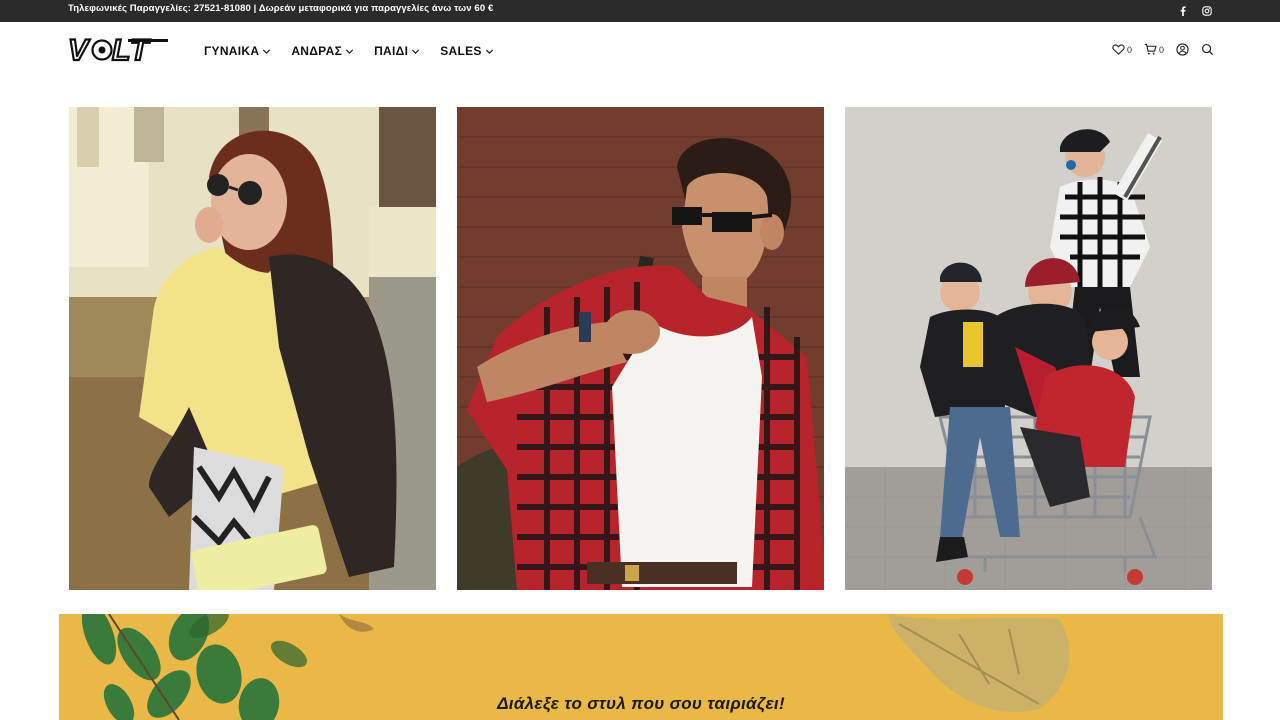 This screenshot has width=1280, height=720. I want to click on main-navigation: ΓΥΝΑΙΚΑ ΑΝΔΡΑΣ ΠΑΙΔΙ SALES, so click(349, 51).